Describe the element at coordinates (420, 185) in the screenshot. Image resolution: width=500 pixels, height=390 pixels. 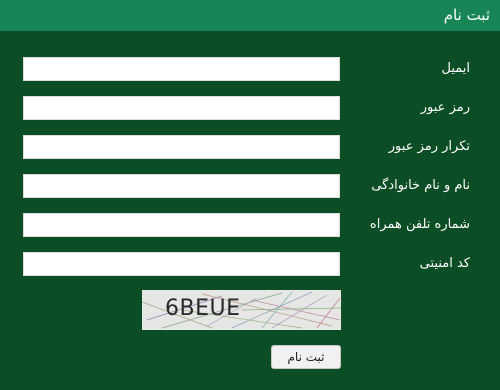
I see `full-name-label: نام و نام خانوادگی` at that location.